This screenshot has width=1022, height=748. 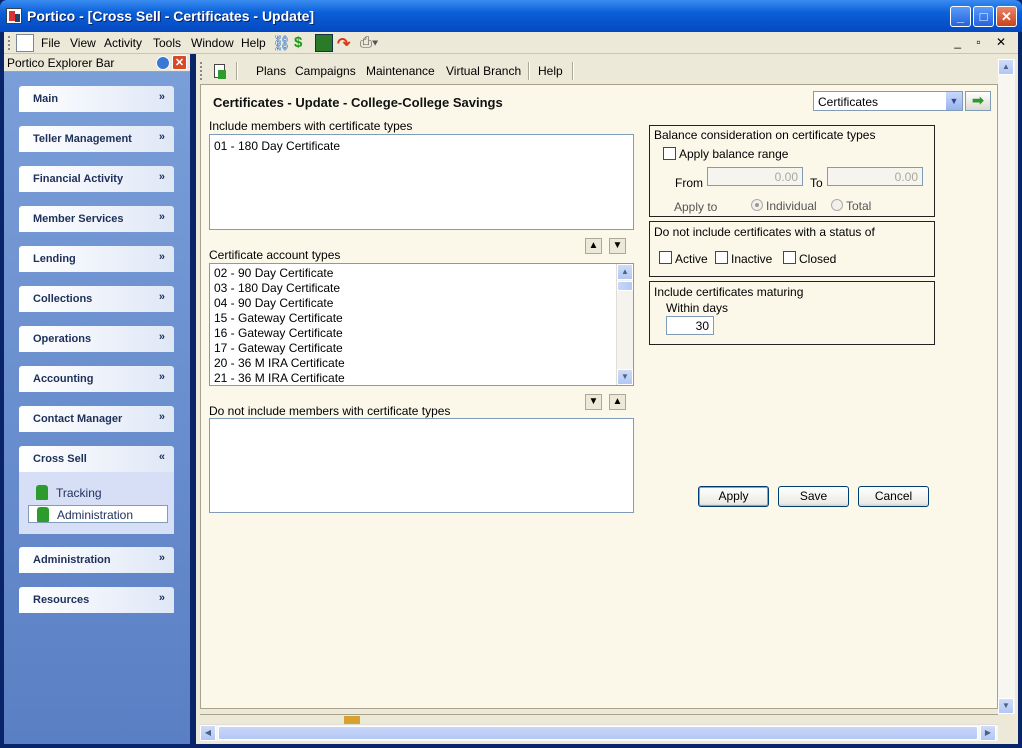 I want to click on include-list: 01 - 180 Day Certificate, so click(x=421, y=182).